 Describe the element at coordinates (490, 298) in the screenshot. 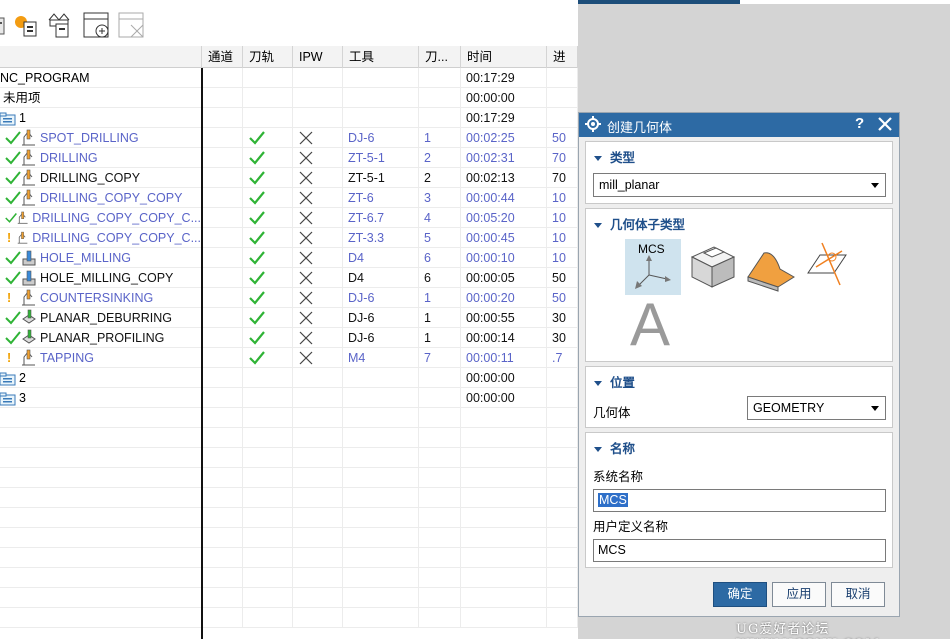

I see `time-value: 00:00:20` at that location.